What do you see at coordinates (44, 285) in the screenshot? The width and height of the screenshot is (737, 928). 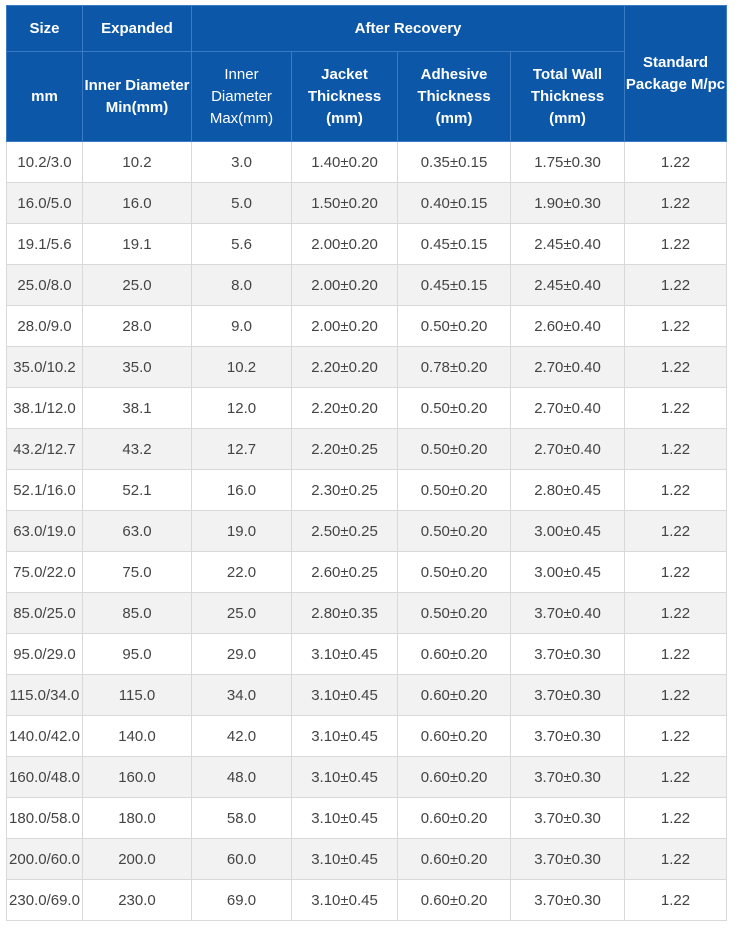 I see `cell-size: 25.0/8.0` at bounding box center [44, 285].